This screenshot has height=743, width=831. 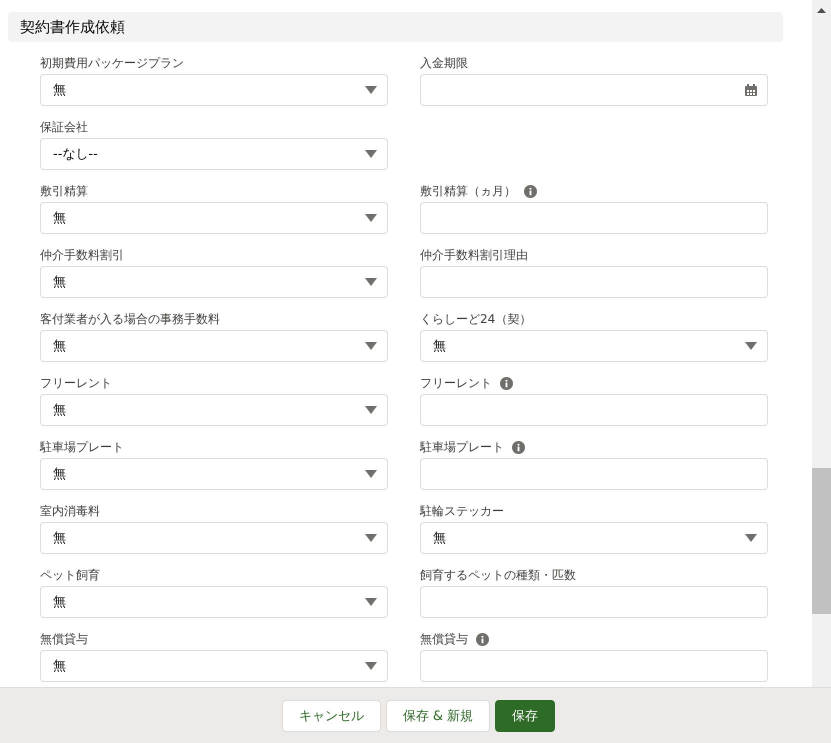 What do you see at coordinates (64, 191) in the screenshot?
I see `field-label: 敷引精算` at bounding box center [64, 191].